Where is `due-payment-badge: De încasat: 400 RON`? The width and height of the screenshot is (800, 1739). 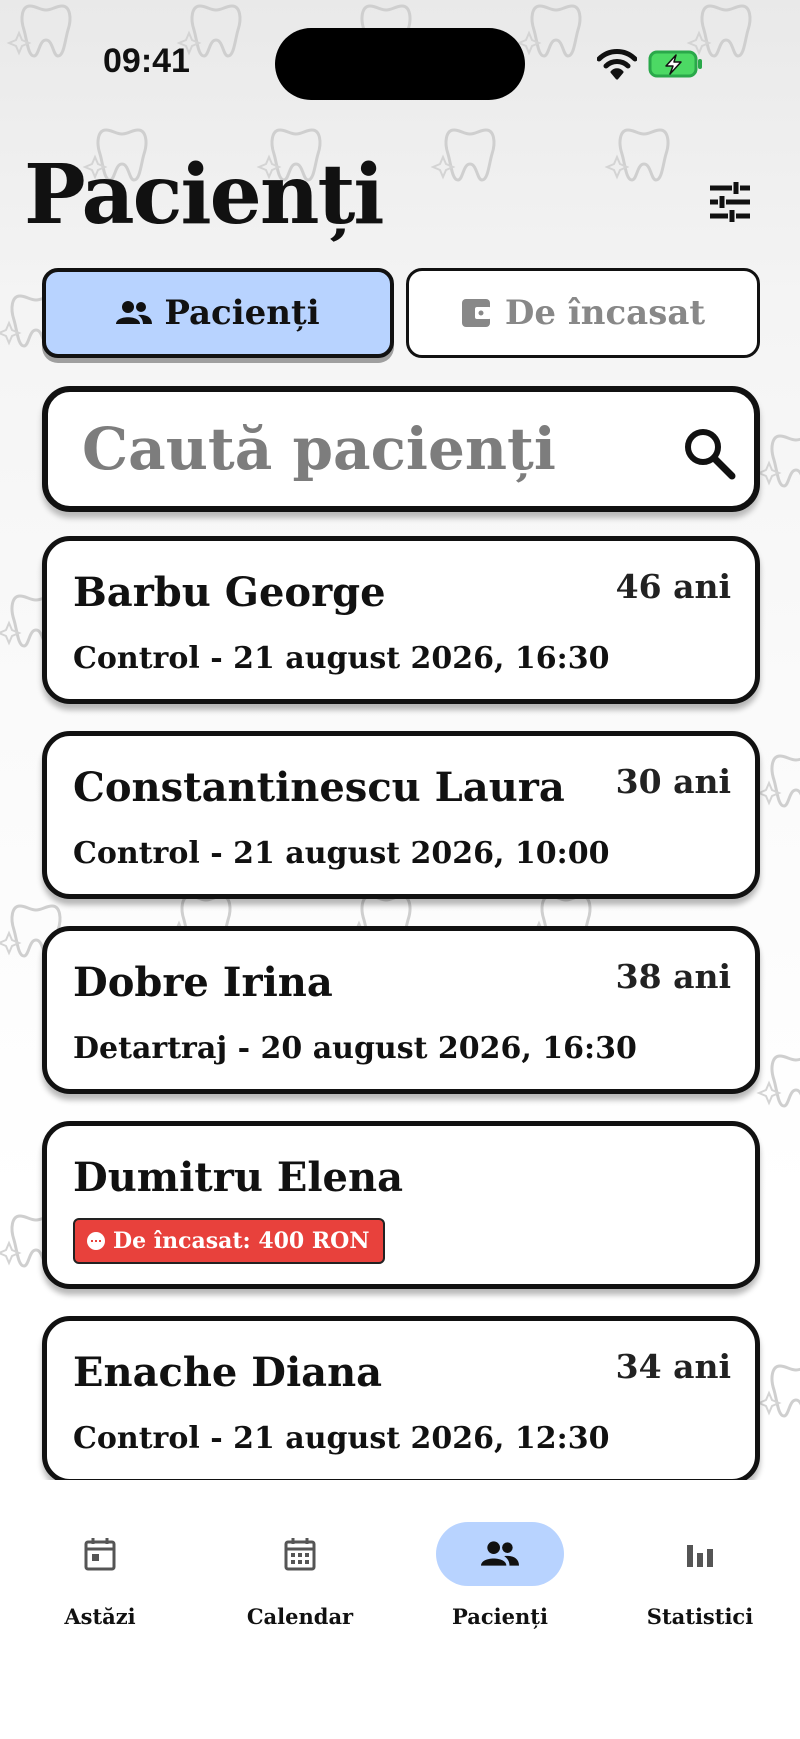 due-payment-badge: De încasat: 400 RON is located at coordinates (229, 1241).